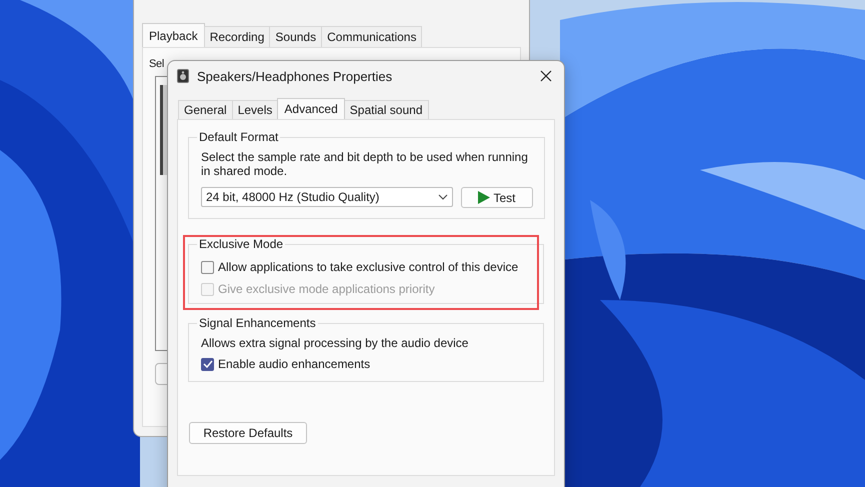 The image size is (865, 487). What do you see at coordinates (157, 64) in the screenshot?
I see `instruction-text: Sel` at bounding box center [157, 64].